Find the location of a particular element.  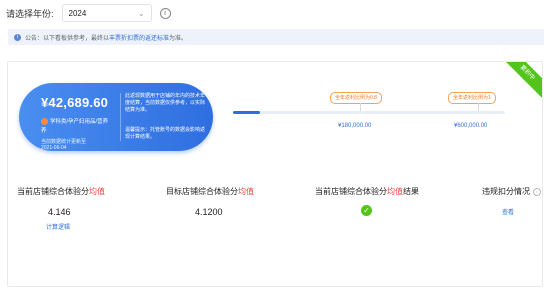

tip-2: 全年返利比例为1 is located at coordinates (472, 98).